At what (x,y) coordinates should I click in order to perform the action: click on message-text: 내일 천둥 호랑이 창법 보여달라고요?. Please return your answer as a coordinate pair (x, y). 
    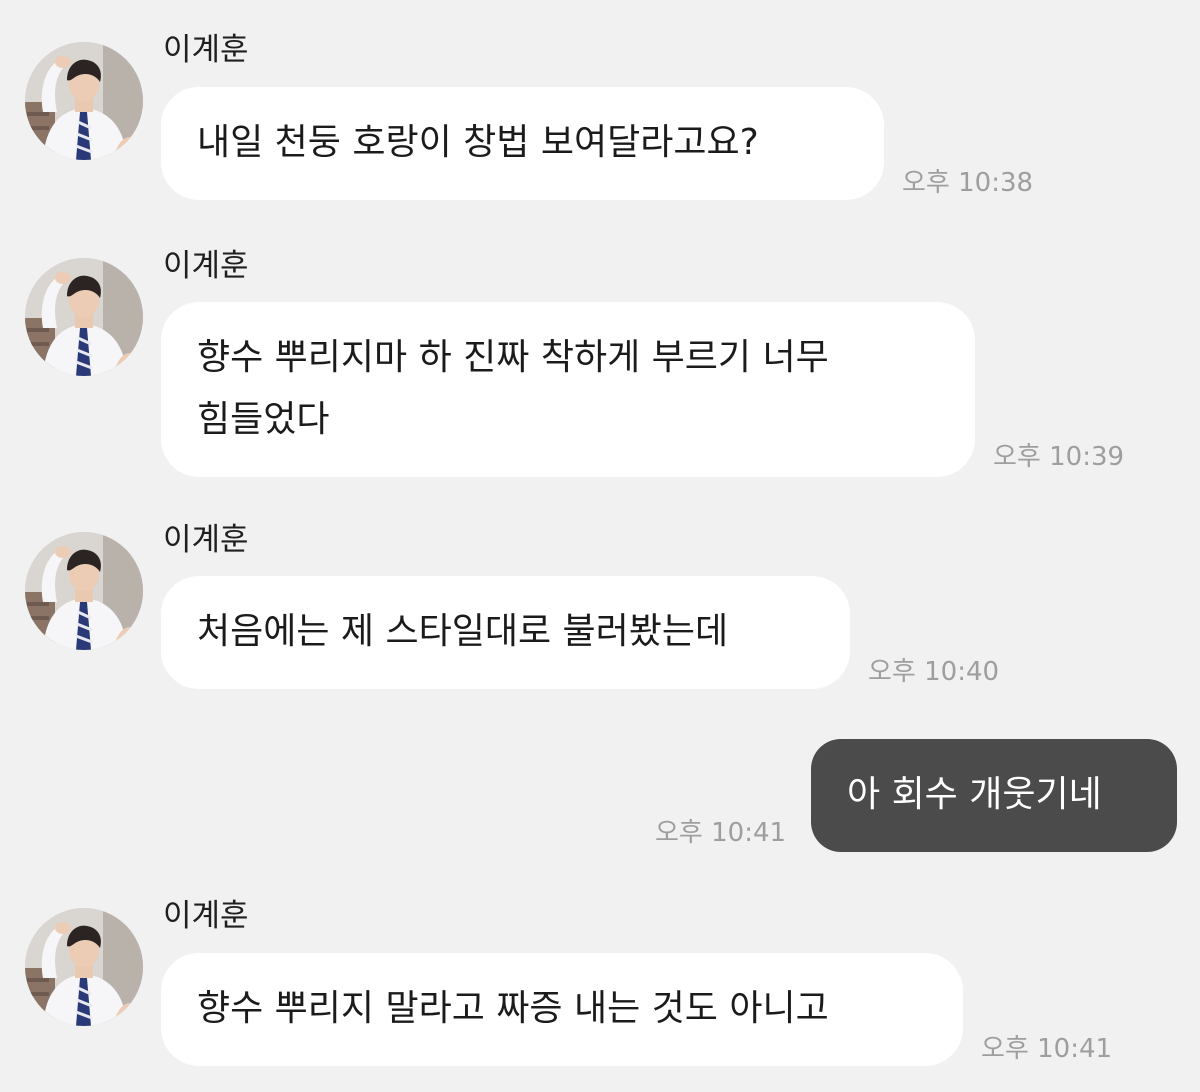
    Looking at the image, I should click on (478, 142).